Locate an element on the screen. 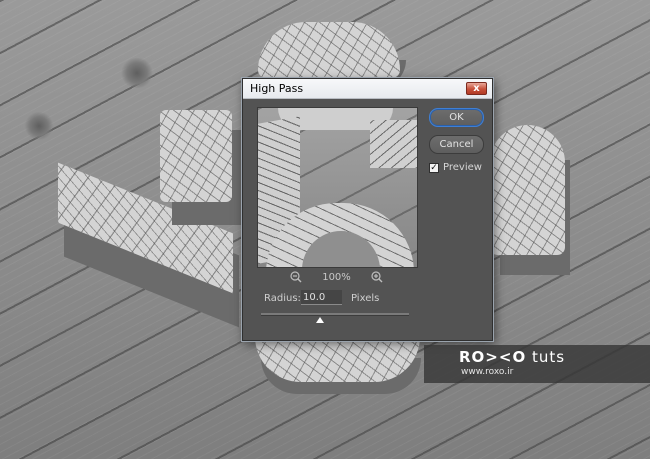 The image size is (650, 459). brand-url: www.roxo.ir is located at coordinates (487, 372).